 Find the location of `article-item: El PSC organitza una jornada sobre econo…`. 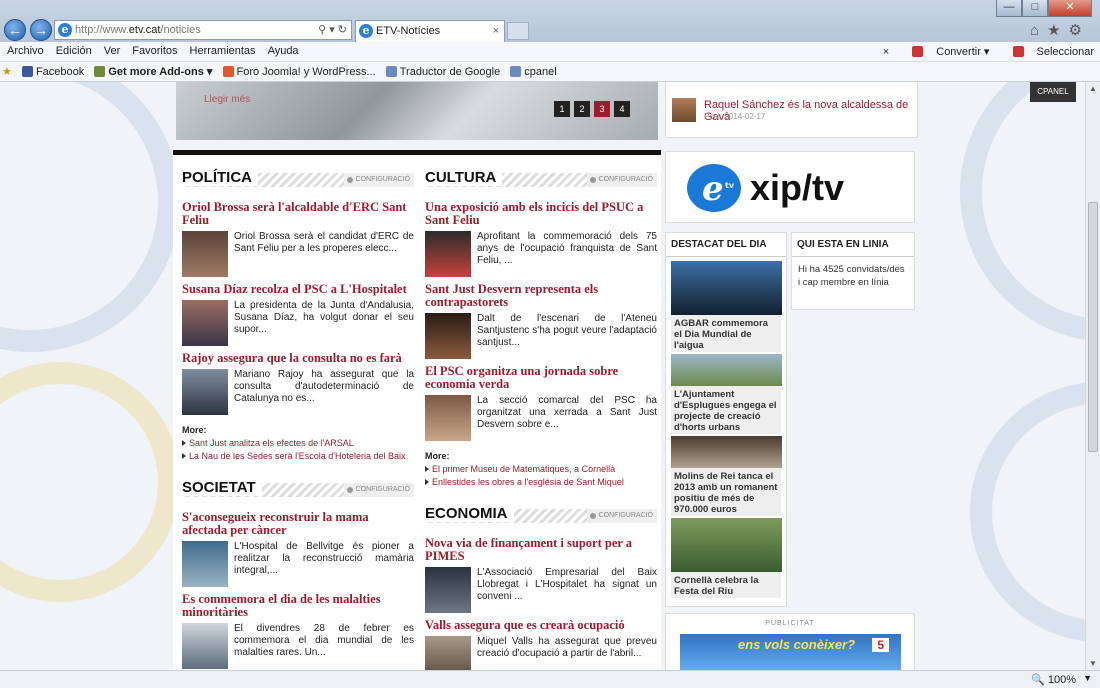

article-item: El PSC organitza una jornada sobre econo… is located at coordinates (541, 403).